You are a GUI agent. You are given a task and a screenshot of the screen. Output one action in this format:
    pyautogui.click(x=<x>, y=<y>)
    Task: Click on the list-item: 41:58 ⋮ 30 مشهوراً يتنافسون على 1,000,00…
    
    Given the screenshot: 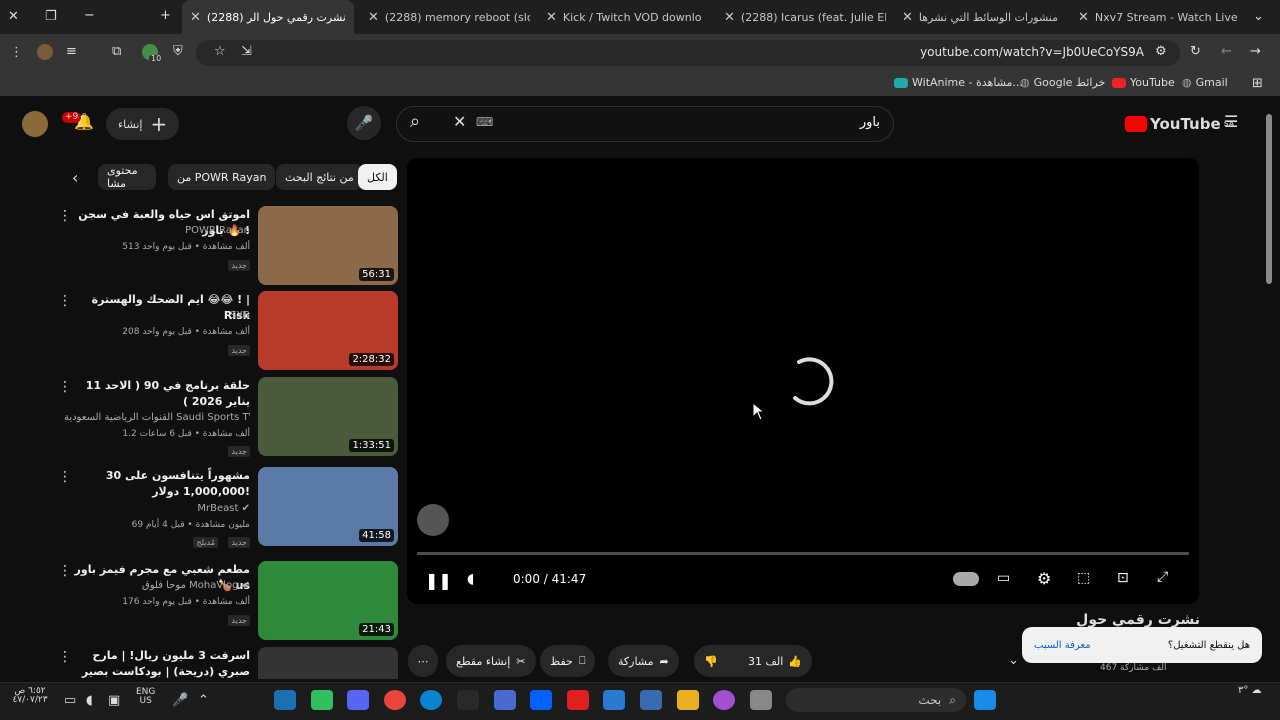 What is the action you would take?
    pyautogui.click(x=228, y=508)
    